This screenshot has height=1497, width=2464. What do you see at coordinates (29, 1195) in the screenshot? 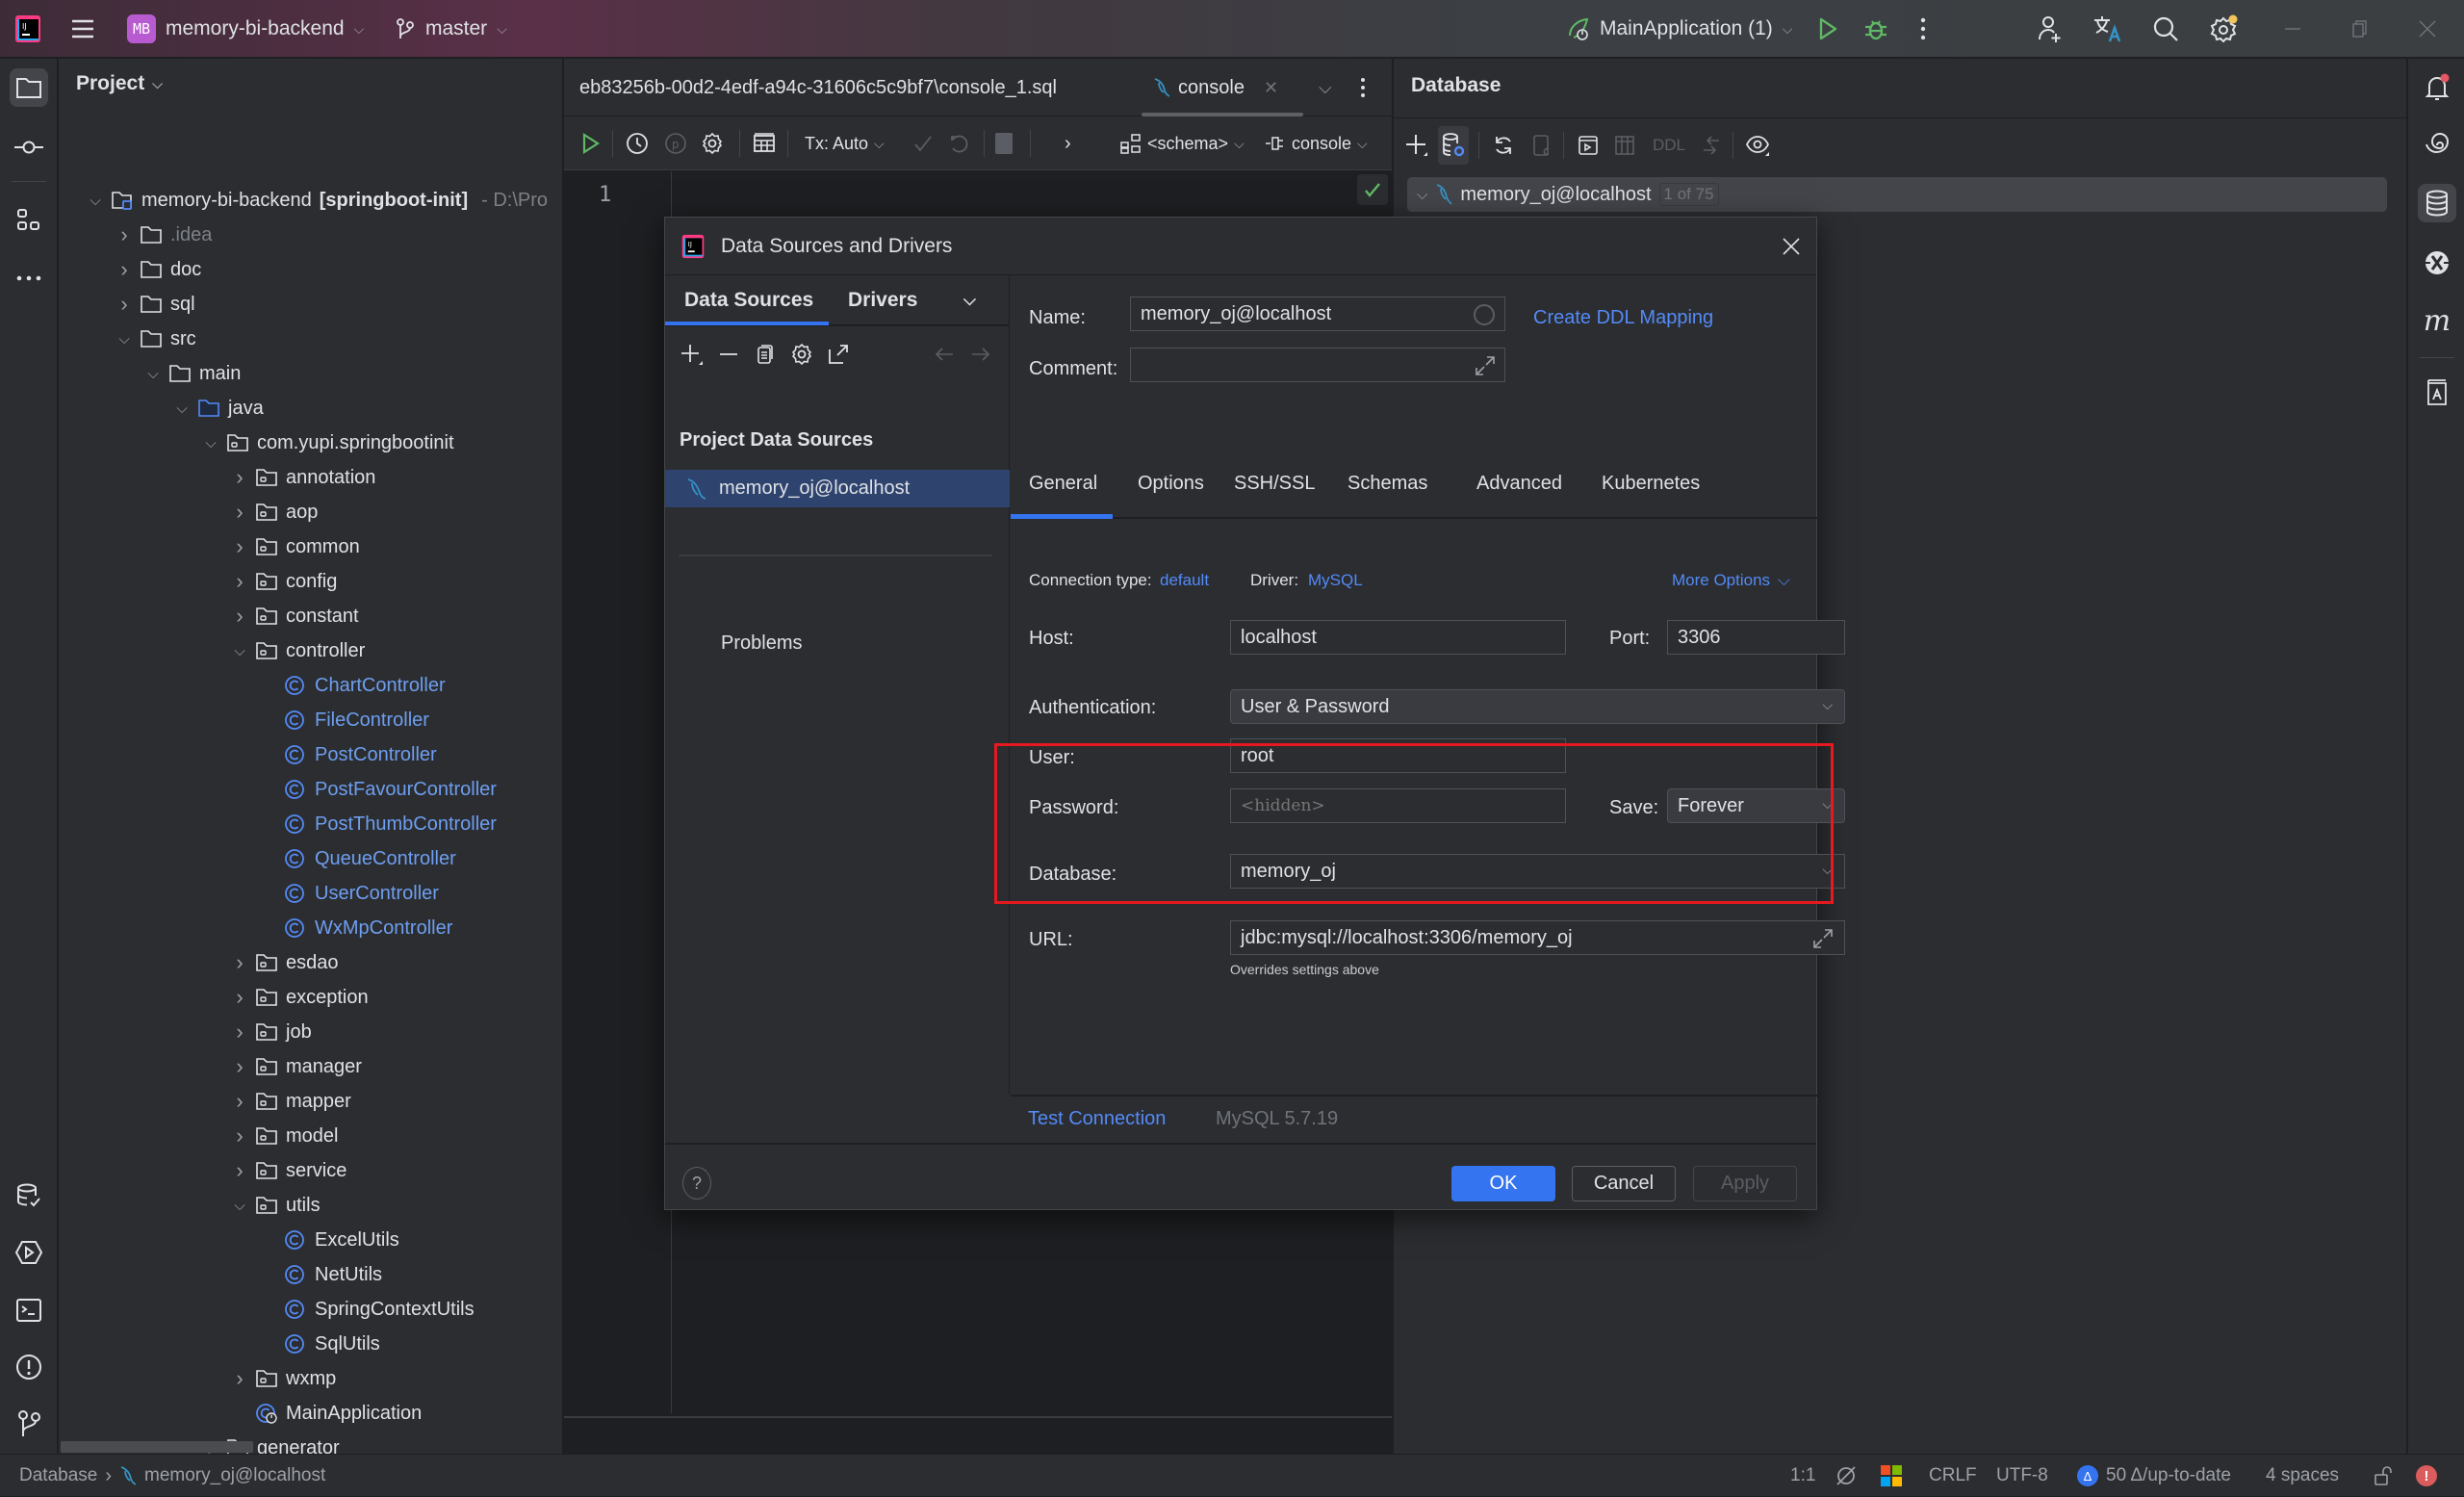
I see `database-changes-tool-button` at bounding box center [29, 1195].